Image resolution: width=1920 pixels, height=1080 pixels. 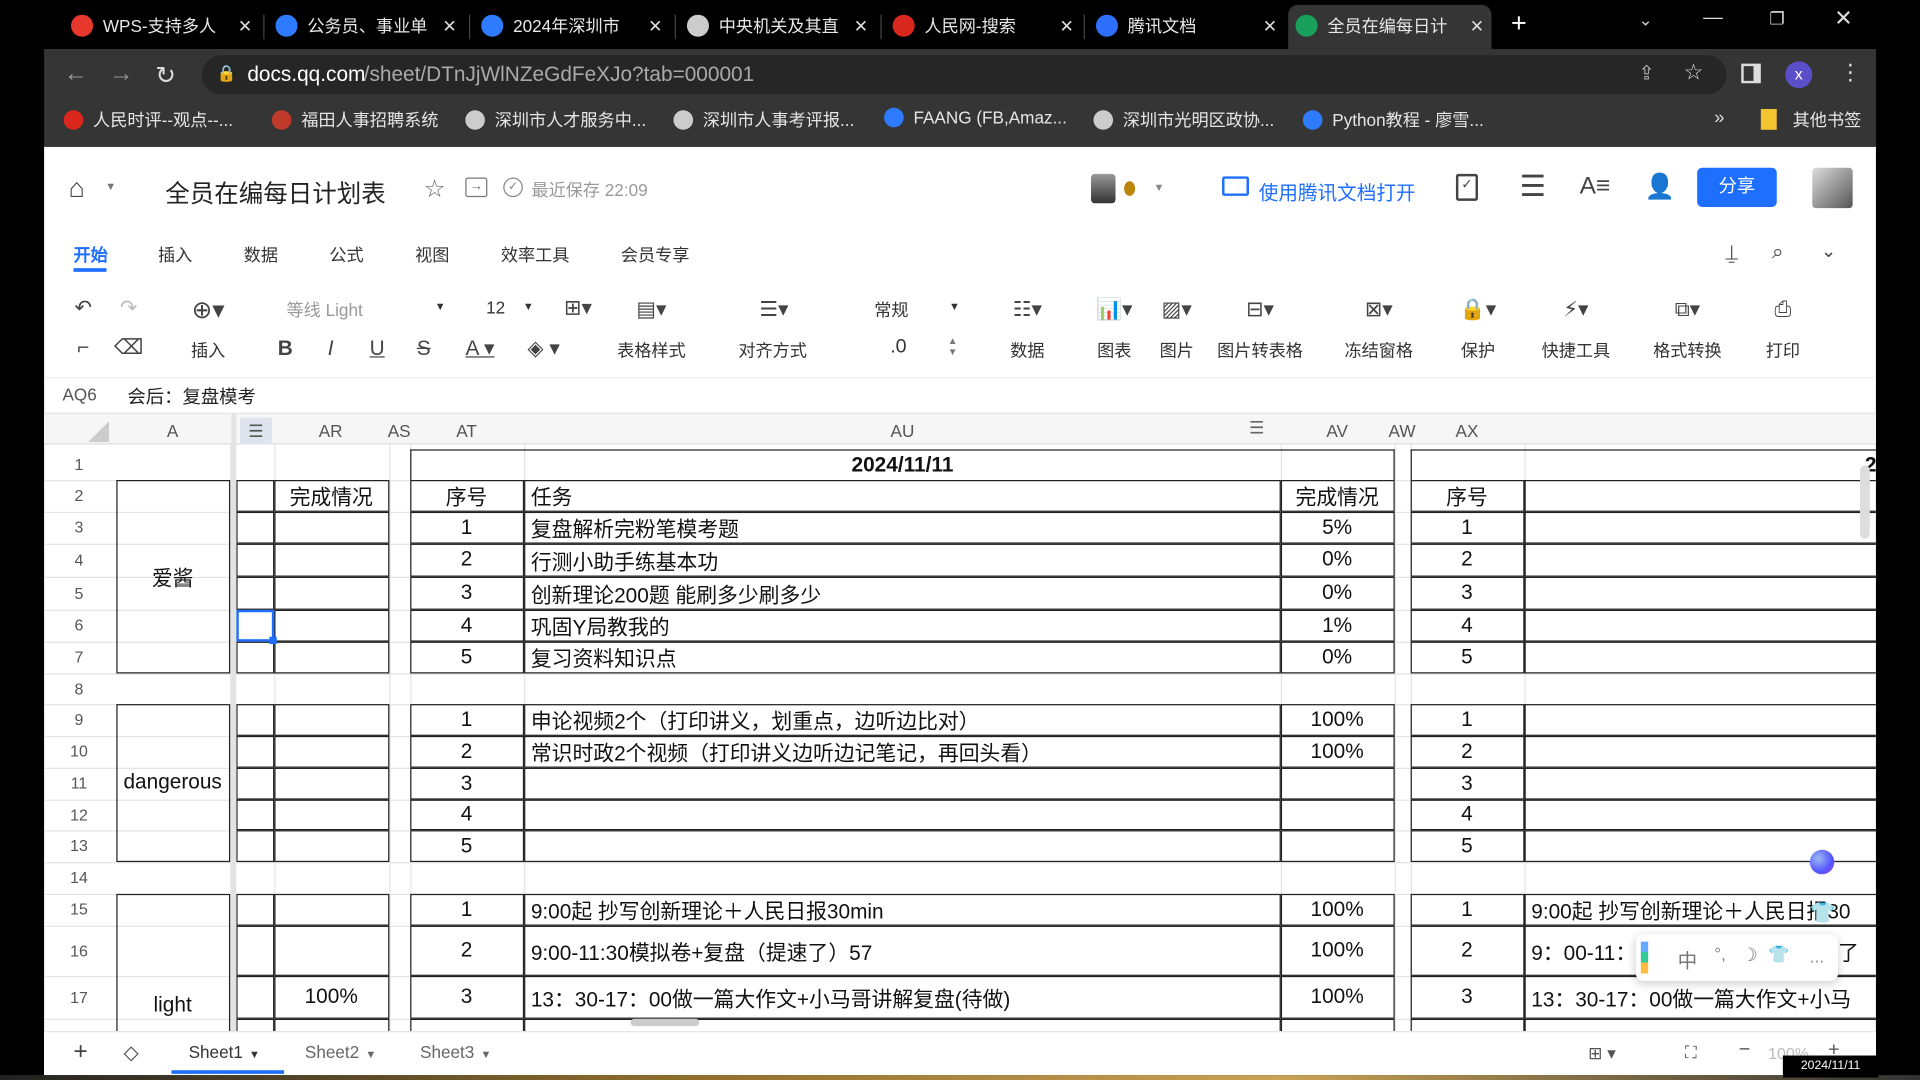 I want to click on presenter-icon: ⍊, so click(x=1731, y=253).